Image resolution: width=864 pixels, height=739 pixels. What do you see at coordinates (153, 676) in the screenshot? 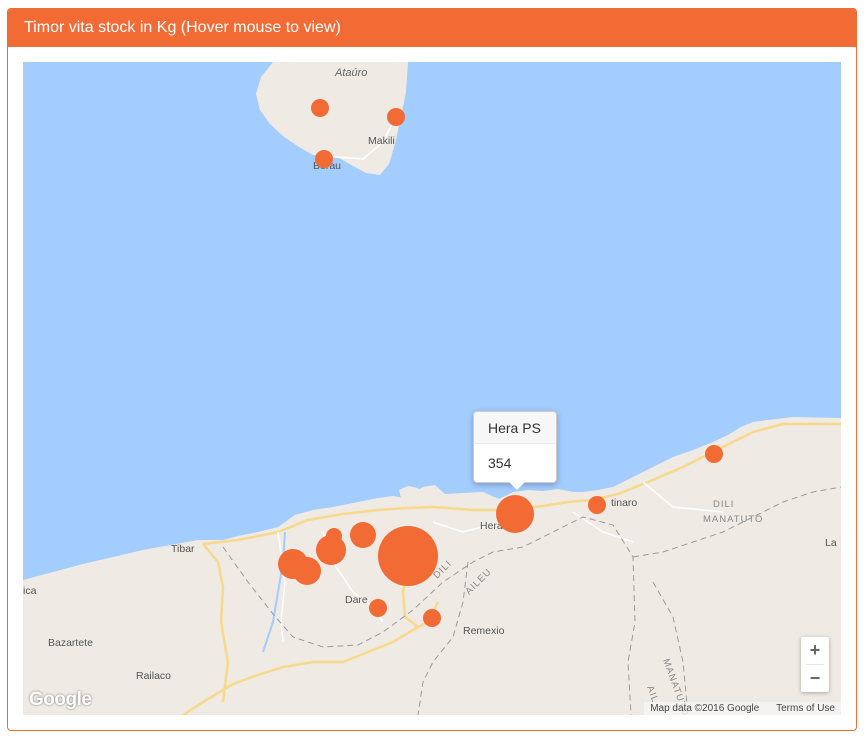
I see `label-railaco: Railaco` at bounding box center [153, 676].